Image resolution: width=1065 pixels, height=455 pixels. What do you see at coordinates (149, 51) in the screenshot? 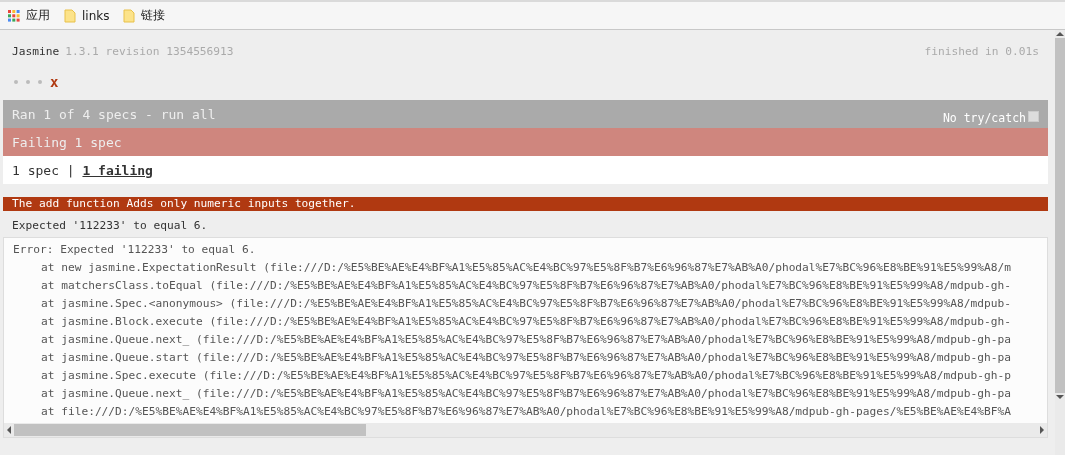
I see `version-text: 1.3.1 revision 1354556913` at bounding box center [149, 51].